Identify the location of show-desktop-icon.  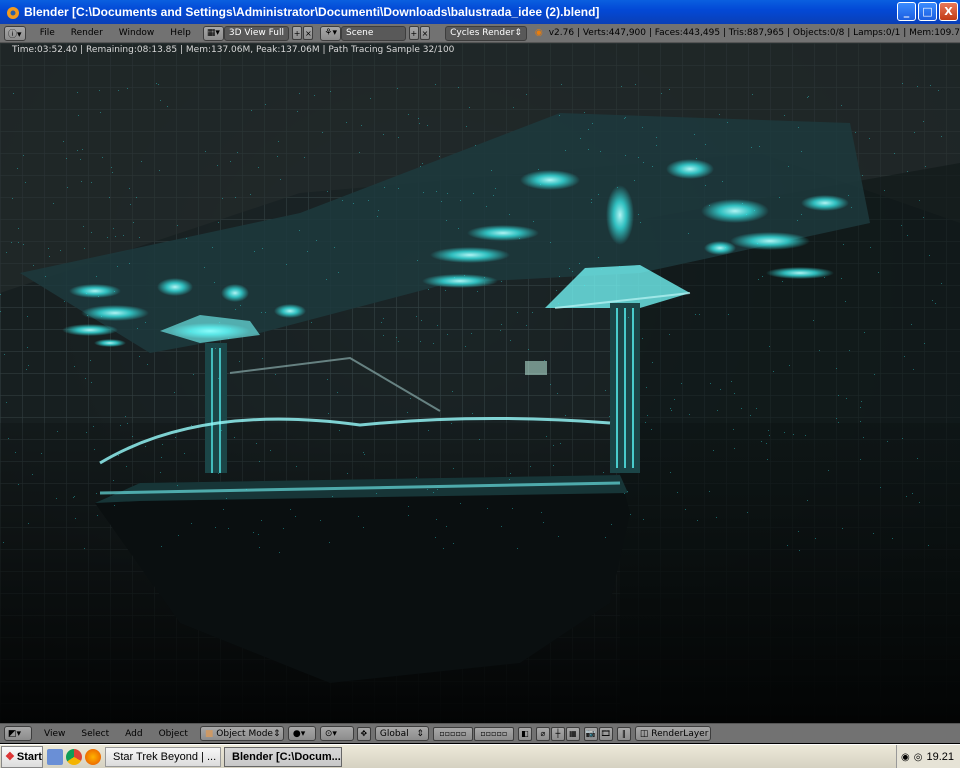
(55, 756).